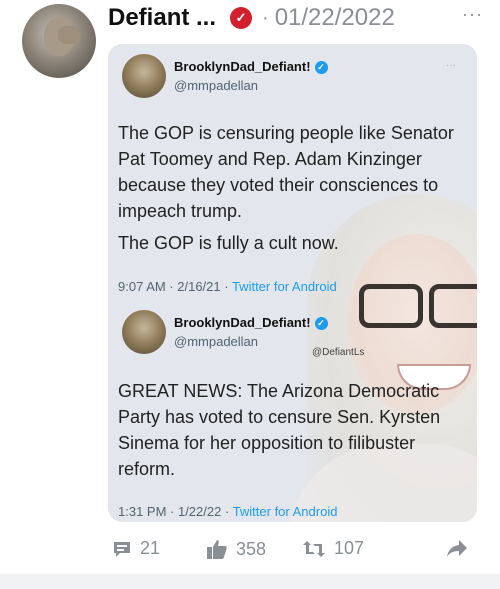 Image resolution: width=500 pixels, height=589 pixels. I want to click on bottom-divider, so click(250, 581).